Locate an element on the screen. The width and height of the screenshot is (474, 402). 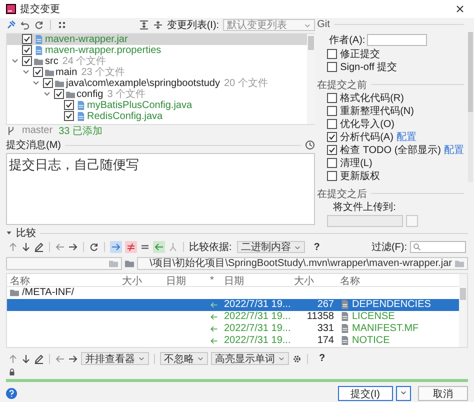
file-name: java\com\example\springbootstudy is located at coordinates (143, 83).